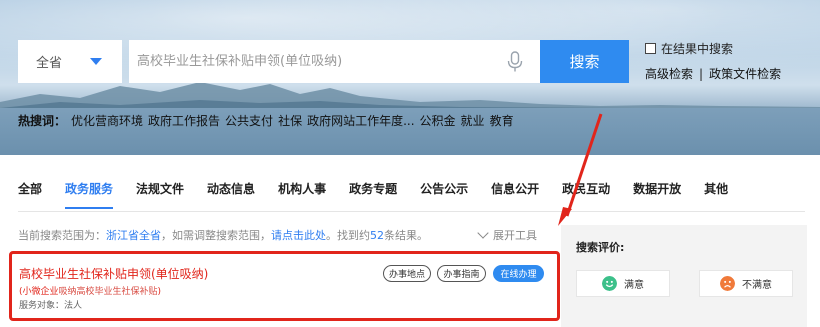 The height and width of the screenshot is (327, 820). I want to click on result-subtitle-prefix: (小微企业, so click(39, 292).